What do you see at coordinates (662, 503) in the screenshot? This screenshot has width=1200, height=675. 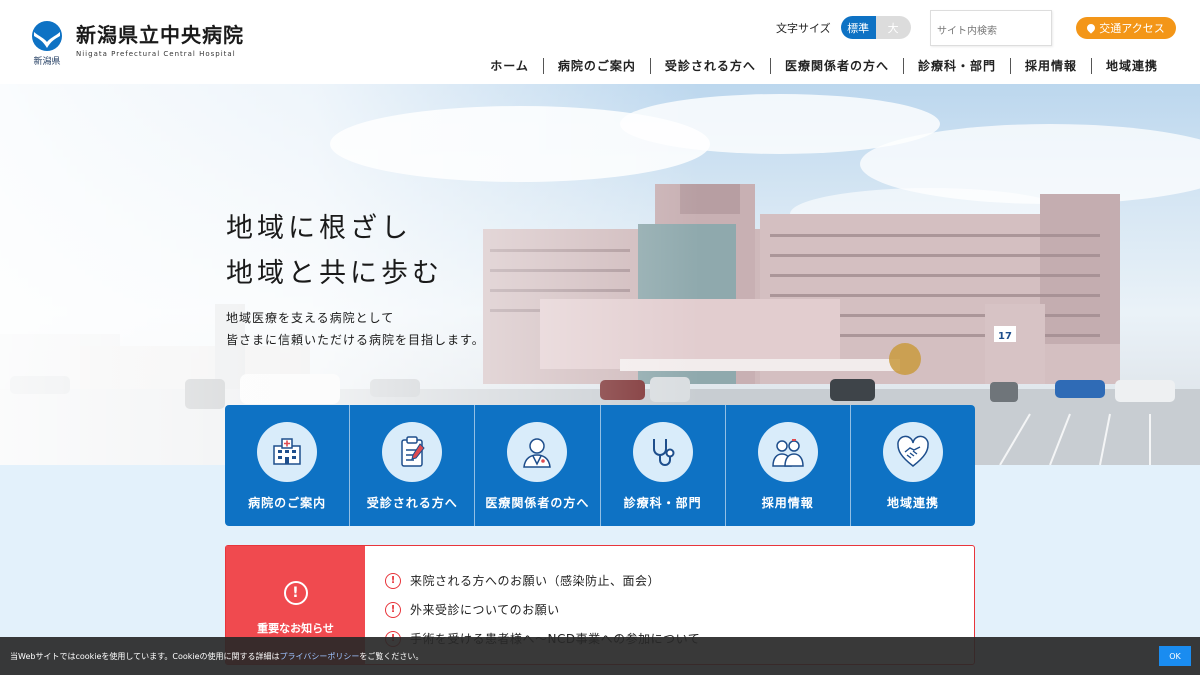 I see `tile-departments-label: 診療科・部門` at bounding box center [662, 503].